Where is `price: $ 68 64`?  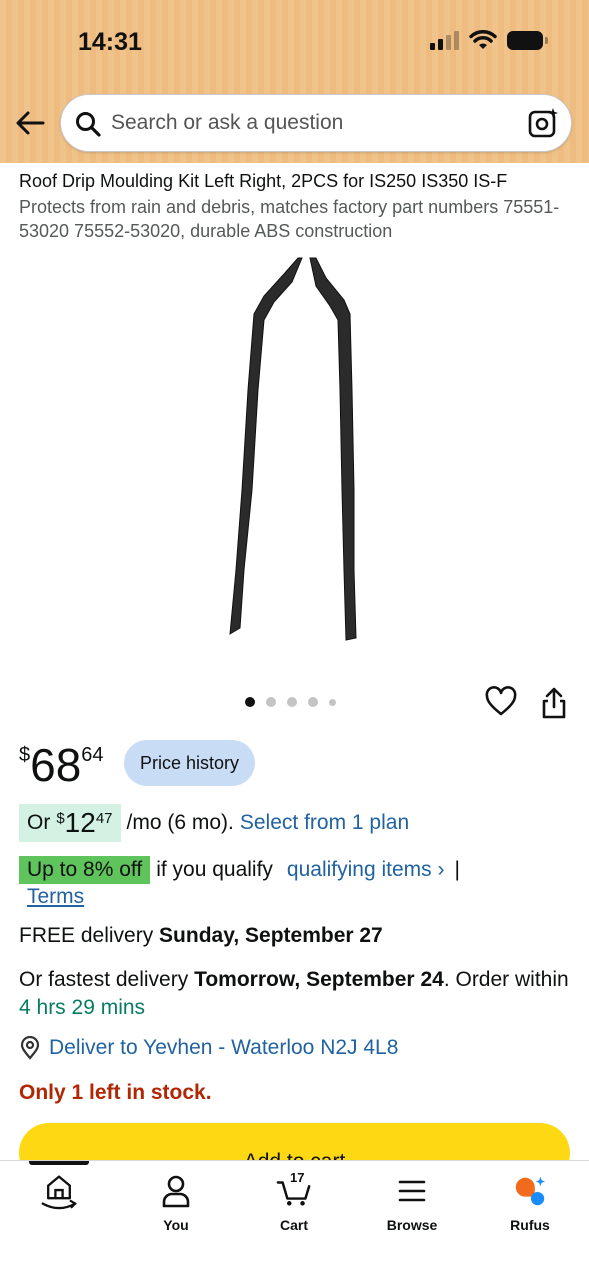 price: $ 68 64 is located at coordinates (61, 765).